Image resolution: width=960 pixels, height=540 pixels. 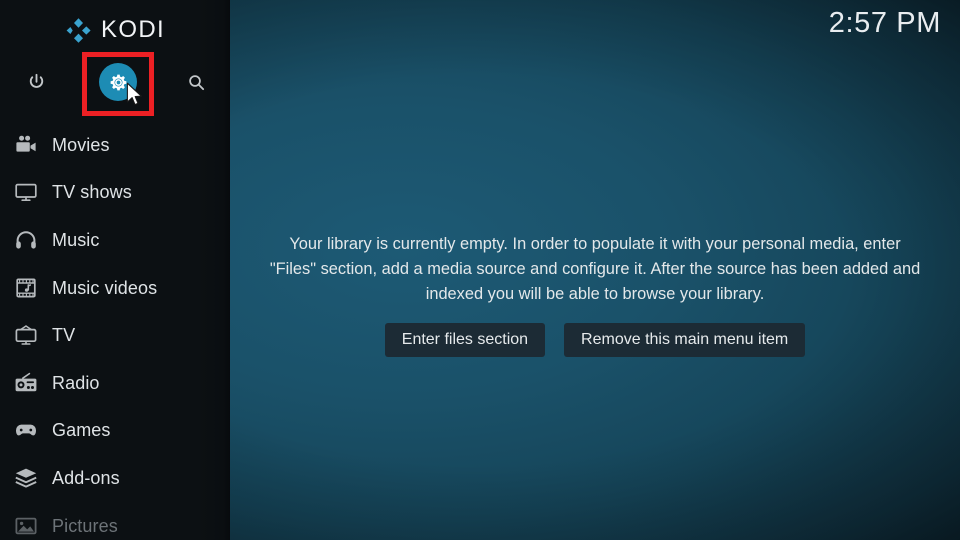 What do you see at coordinates (25, 287) in the screenshot?
I see `film-music-icon` at bounding box center [25, 287].